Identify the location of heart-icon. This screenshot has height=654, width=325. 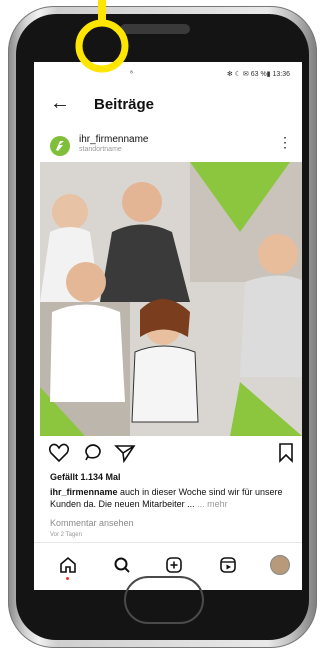
(59, 453).